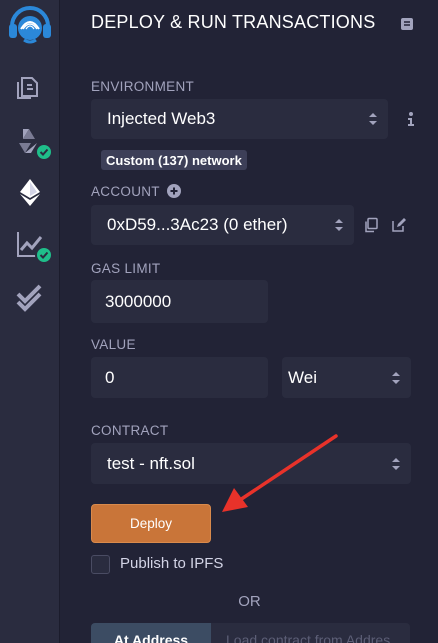 This screenshot has height=643, width=438. I want to click on account-select: 0xD59...3Ac23 (0 ether), so click(222, 225).